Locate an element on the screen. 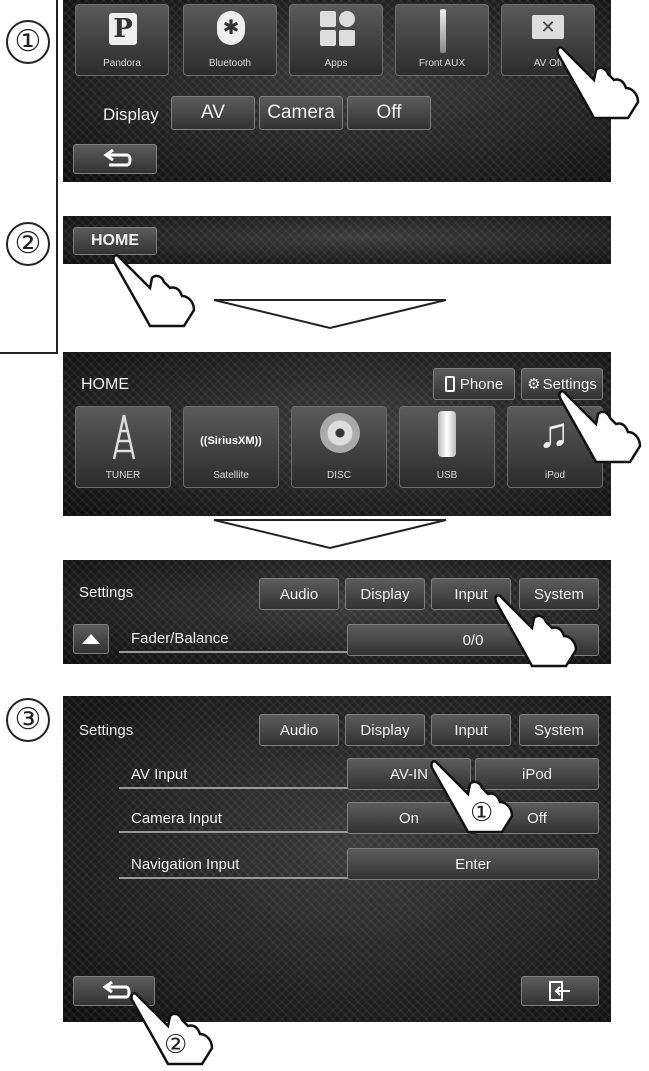 The image size is (649, 1071). front-aux-tile: Front AUX is located at coordinates (442, 40).